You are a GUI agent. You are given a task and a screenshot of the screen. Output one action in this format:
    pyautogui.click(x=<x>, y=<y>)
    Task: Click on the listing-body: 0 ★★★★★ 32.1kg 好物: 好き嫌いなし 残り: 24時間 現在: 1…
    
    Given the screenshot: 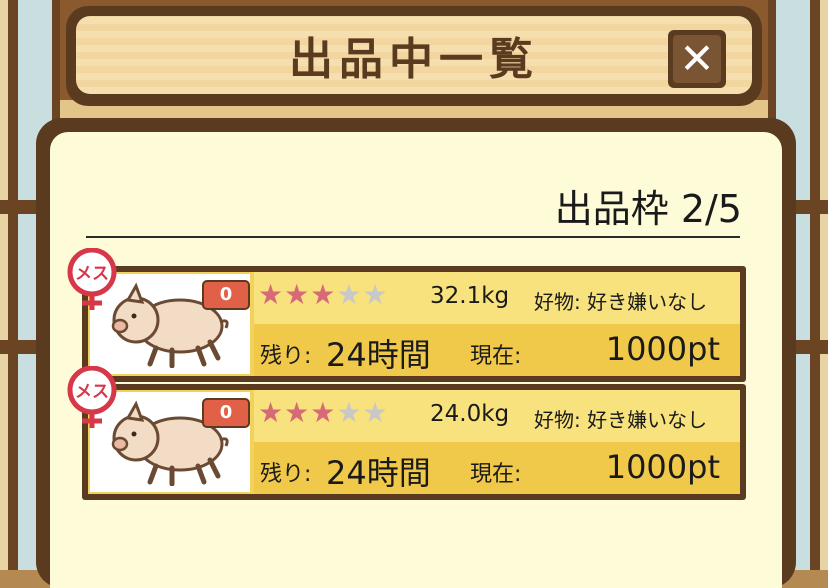 What is the action you would take?
    pyautogui.click(x=414, y=324)
    